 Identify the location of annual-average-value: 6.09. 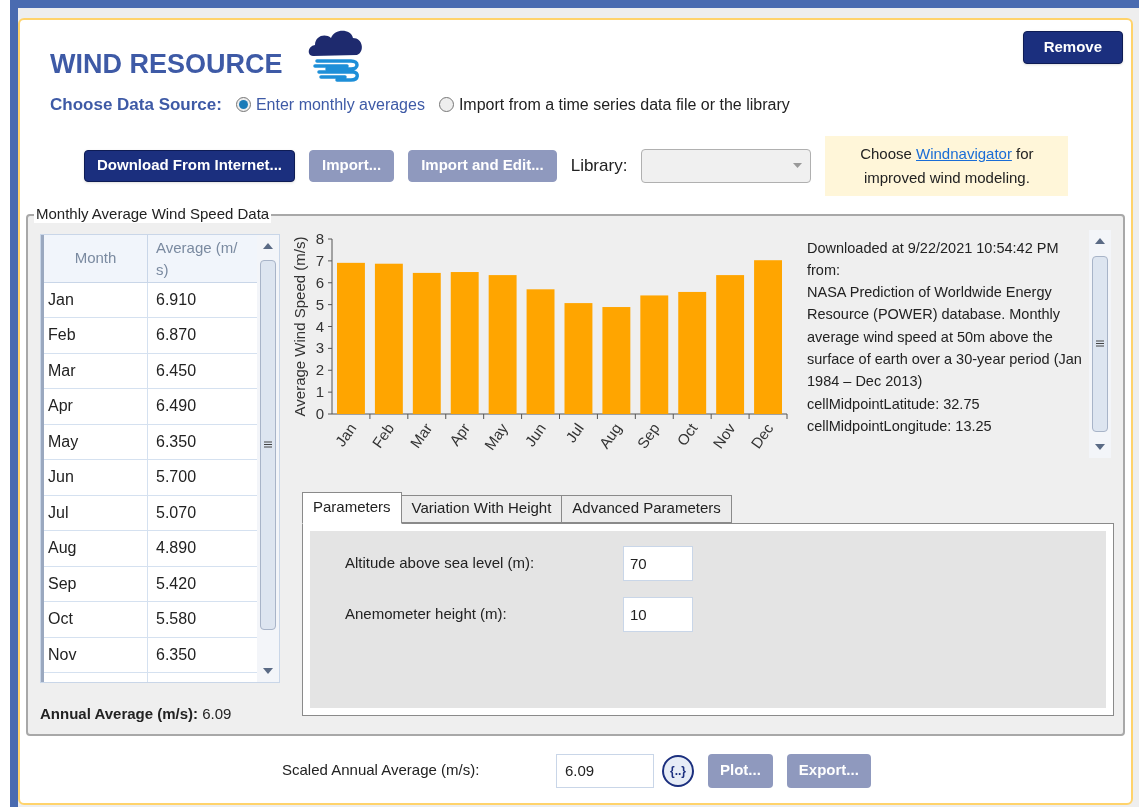
(217, 713).